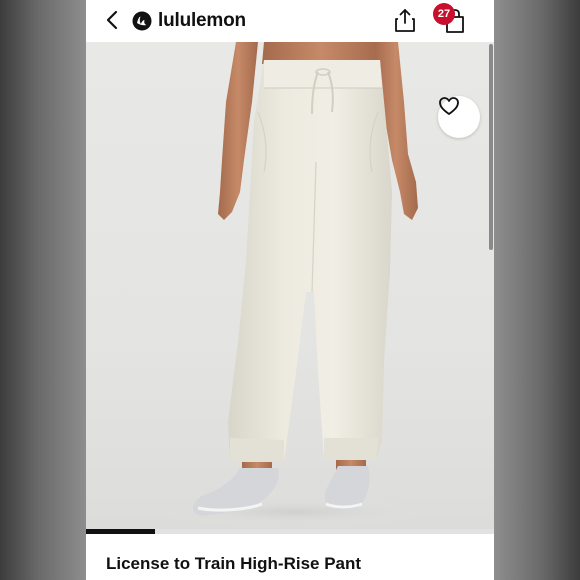  I want to click on brand-logo: lululemon, so click(189, 21).